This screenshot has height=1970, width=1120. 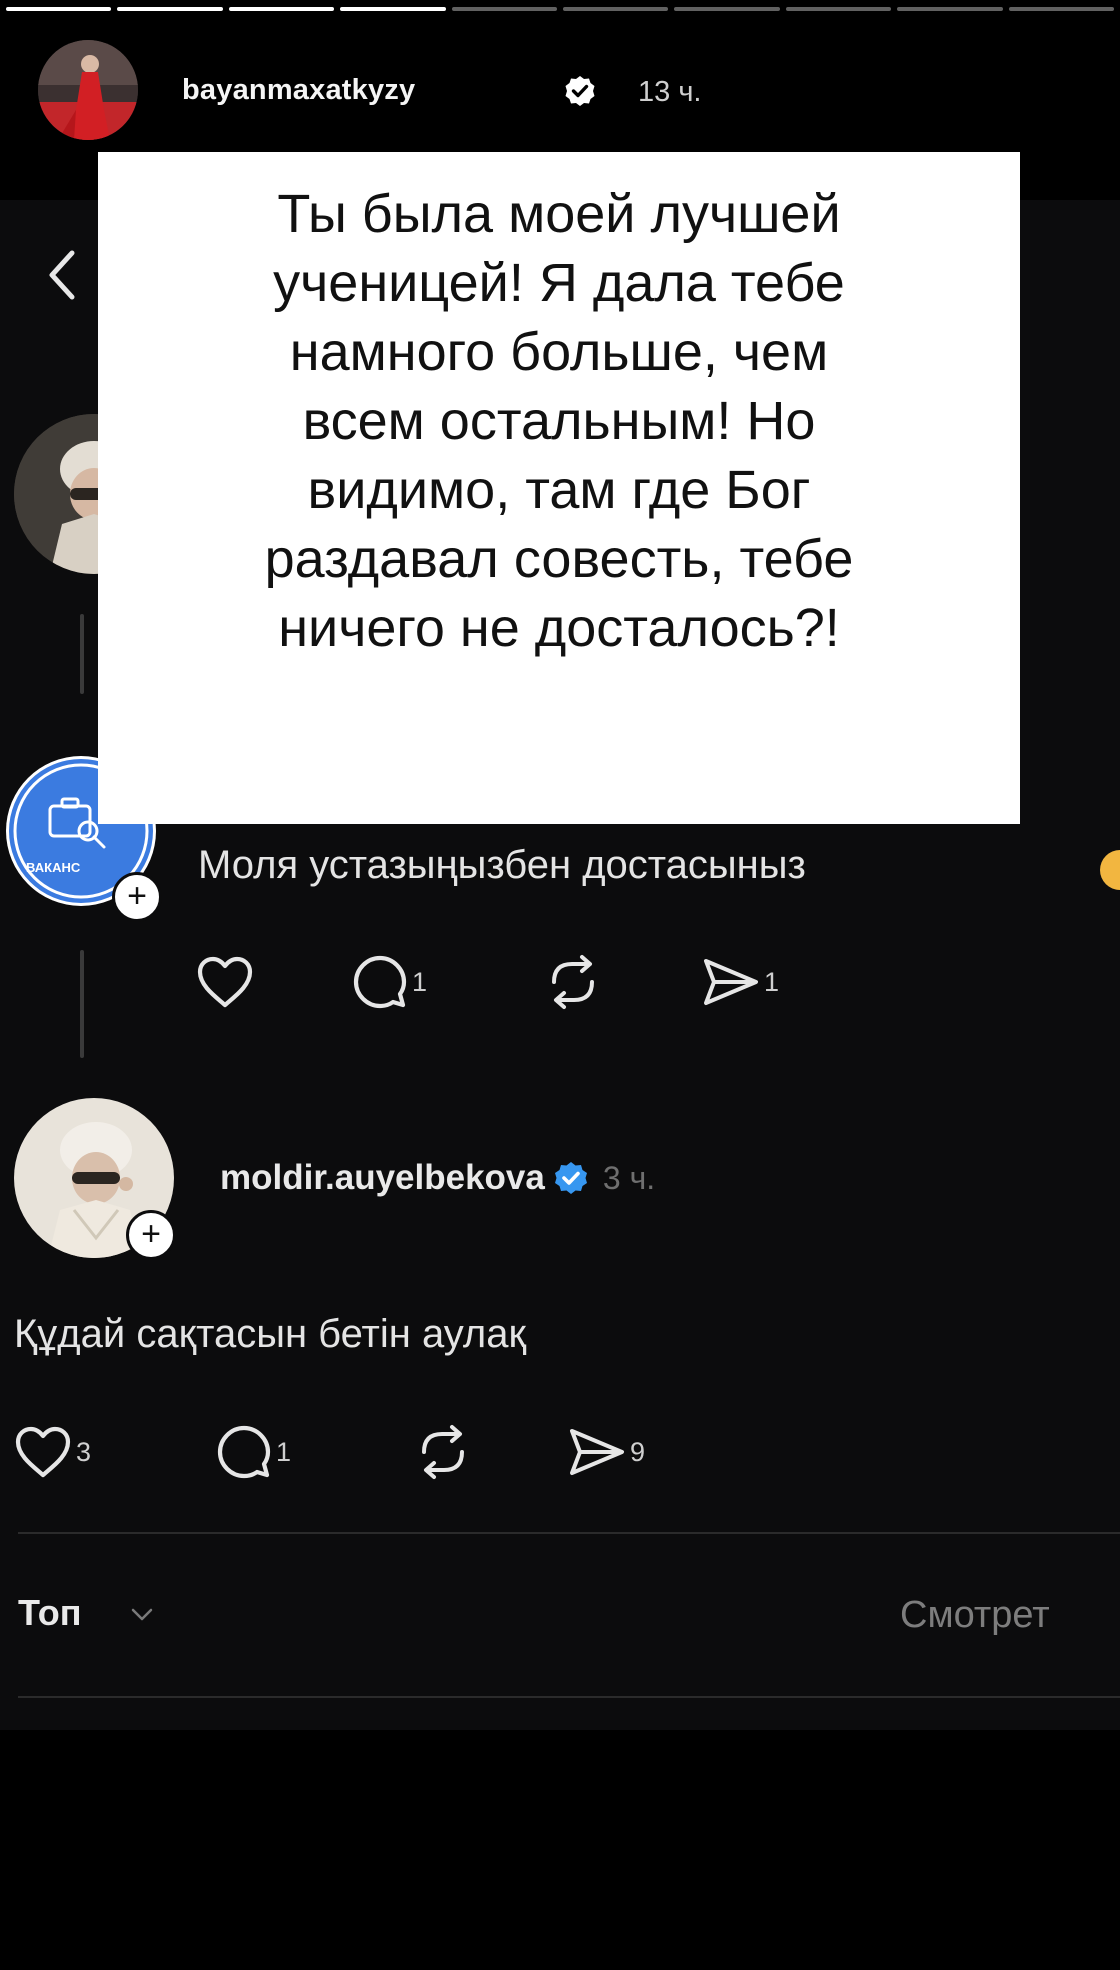 I want to click on like-button: 3, so click(x=52, y=1452).